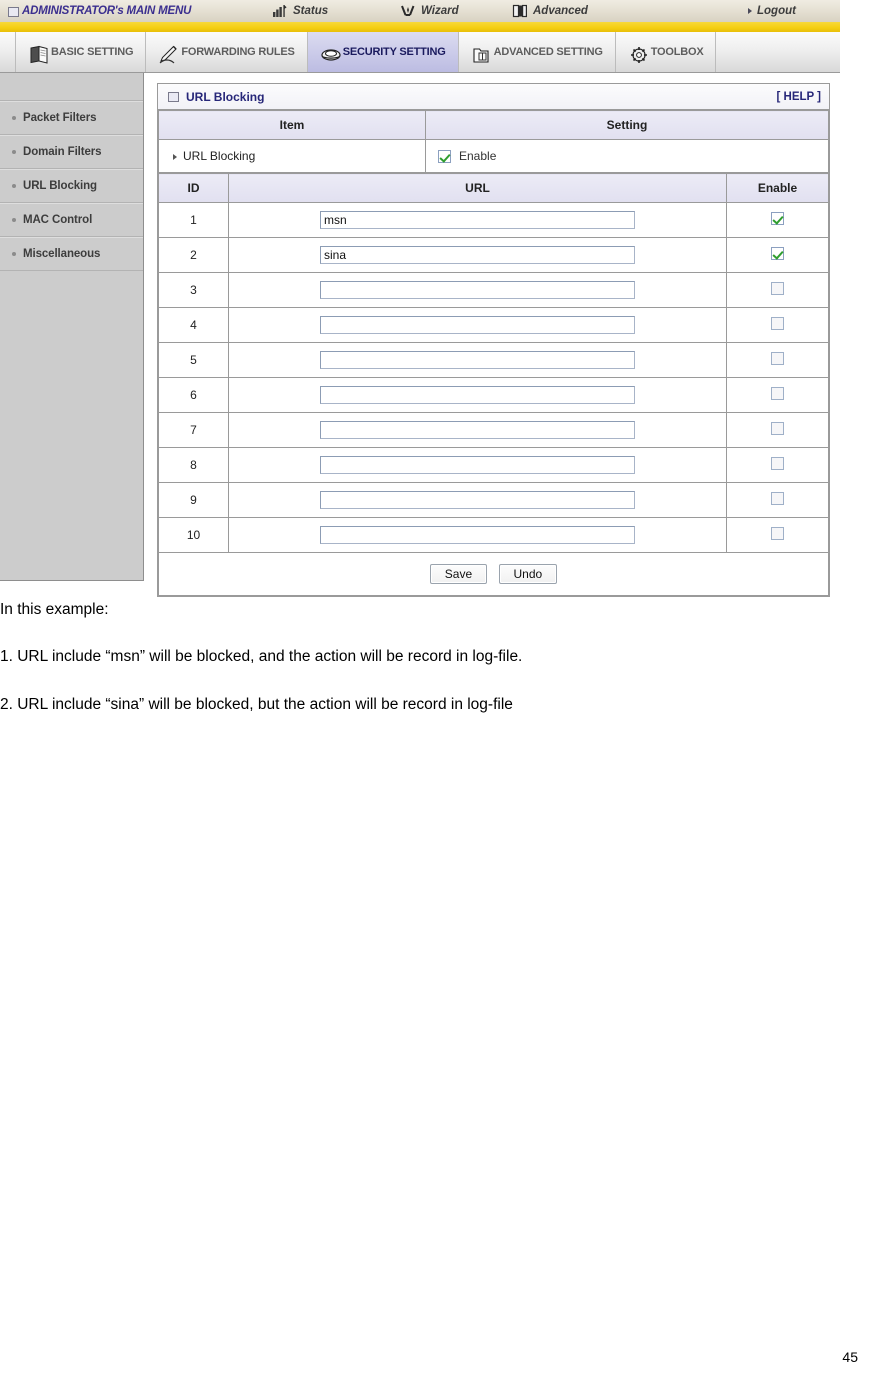 The width and height of the screenshot is (875, 1381). I want to click on tab-advanced-setting: ADVANCED SETTING, so click(537, 52).